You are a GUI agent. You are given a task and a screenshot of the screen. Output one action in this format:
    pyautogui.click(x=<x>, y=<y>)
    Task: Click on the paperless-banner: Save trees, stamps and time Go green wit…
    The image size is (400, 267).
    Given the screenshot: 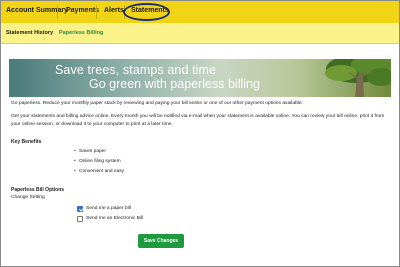 What is the action you would take?
    pyautogui.click(x=200, y=78)
    